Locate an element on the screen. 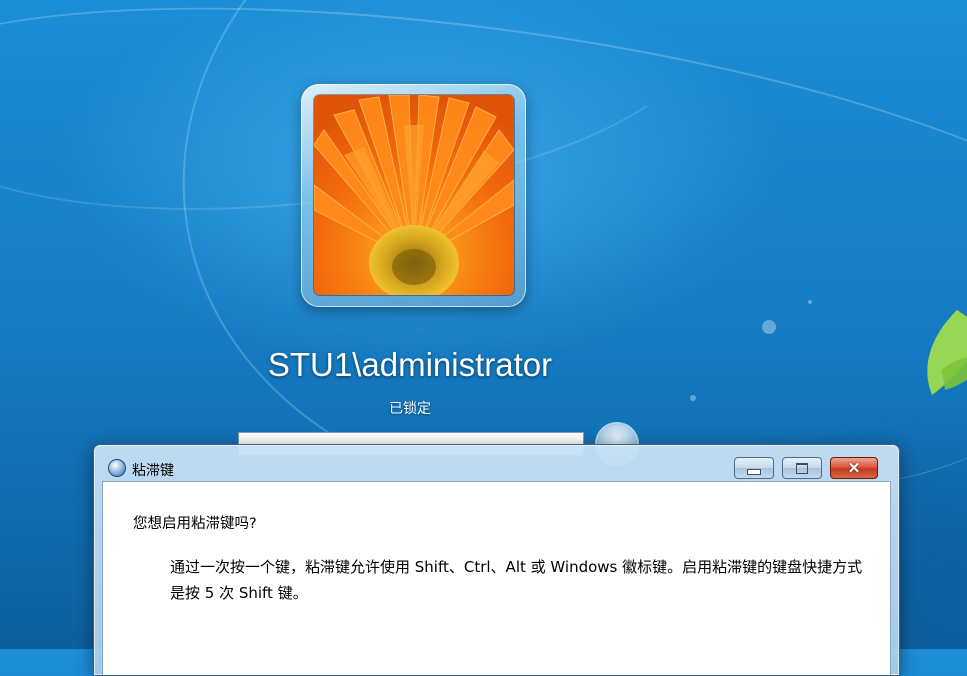 Image resolution: width=967 pixels, height=676 pixels. user-avatar is located at coordinates (414, 195).